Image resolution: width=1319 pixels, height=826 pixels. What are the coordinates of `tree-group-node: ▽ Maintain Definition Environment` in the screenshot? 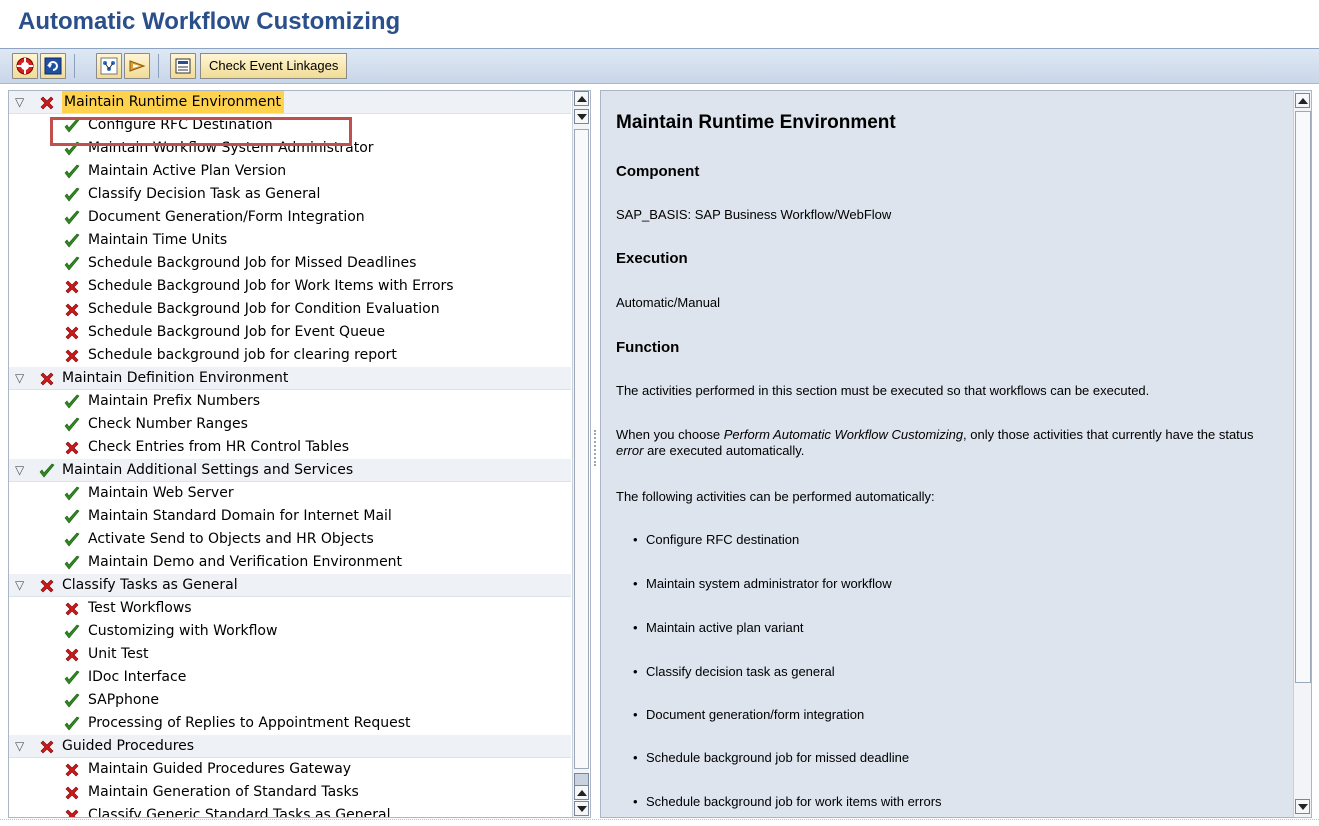 It's located at (290, 378).